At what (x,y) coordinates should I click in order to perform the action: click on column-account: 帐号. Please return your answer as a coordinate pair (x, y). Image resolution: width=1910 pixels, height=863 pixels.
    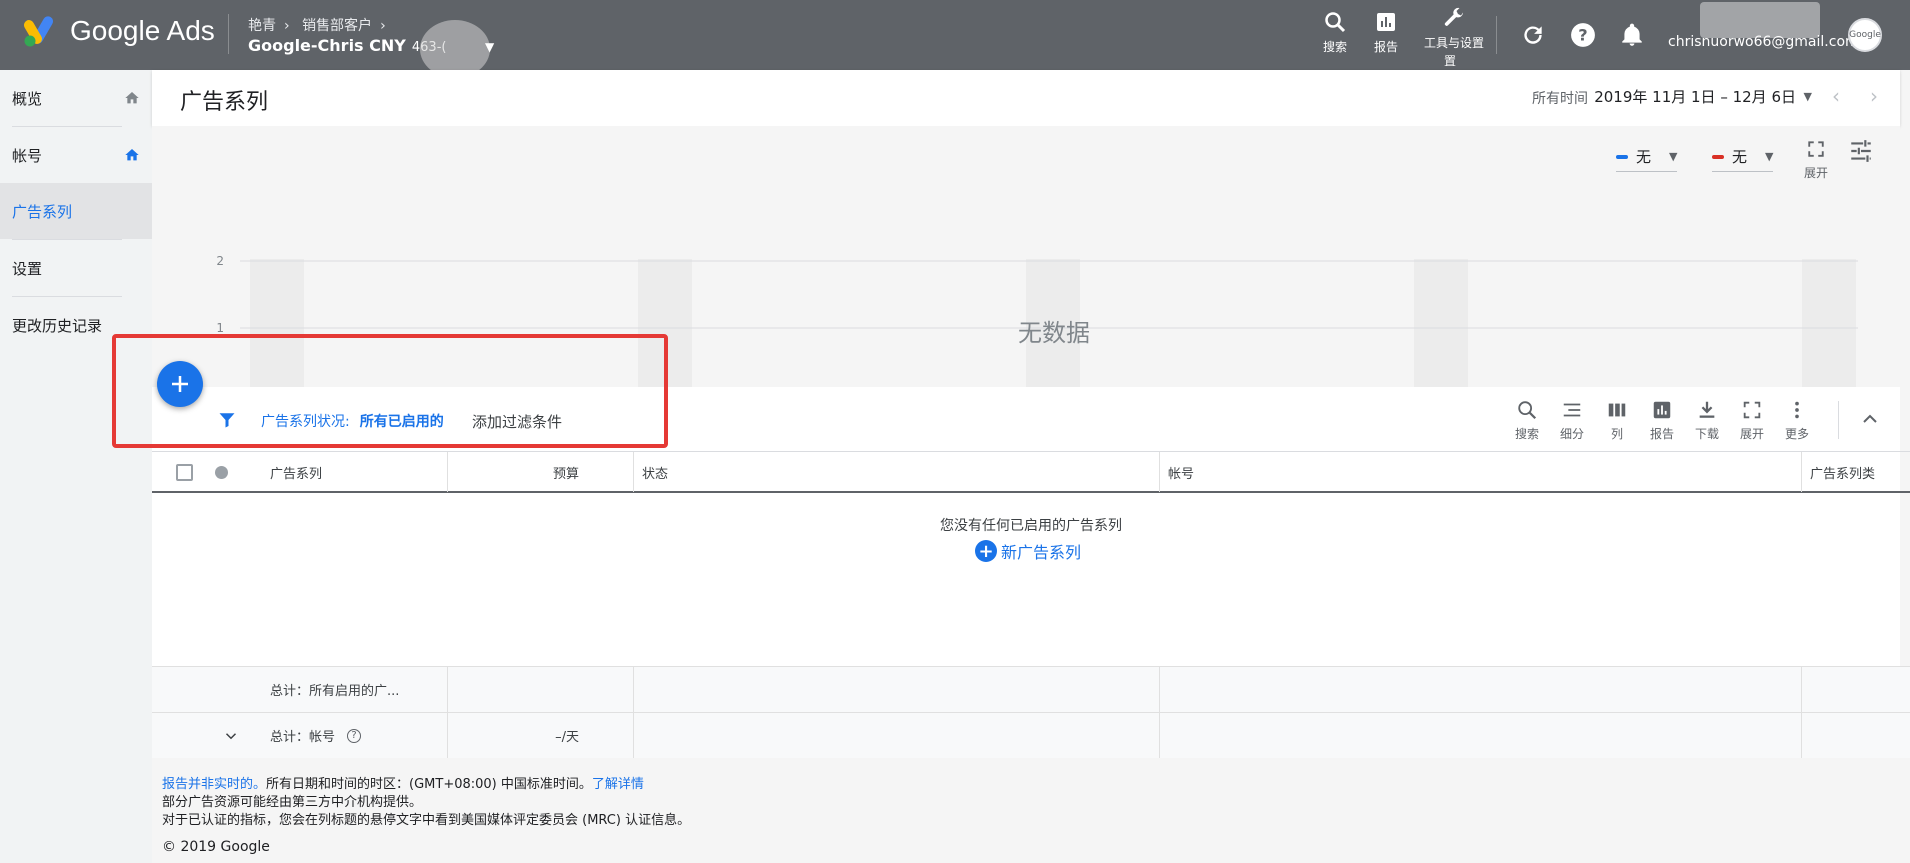
    Looking at the image, I should click on (1481, 472).